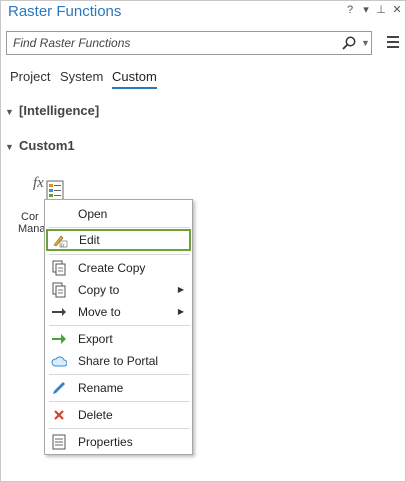  I want to click on menu-item-open: Open, so click(118, 214).